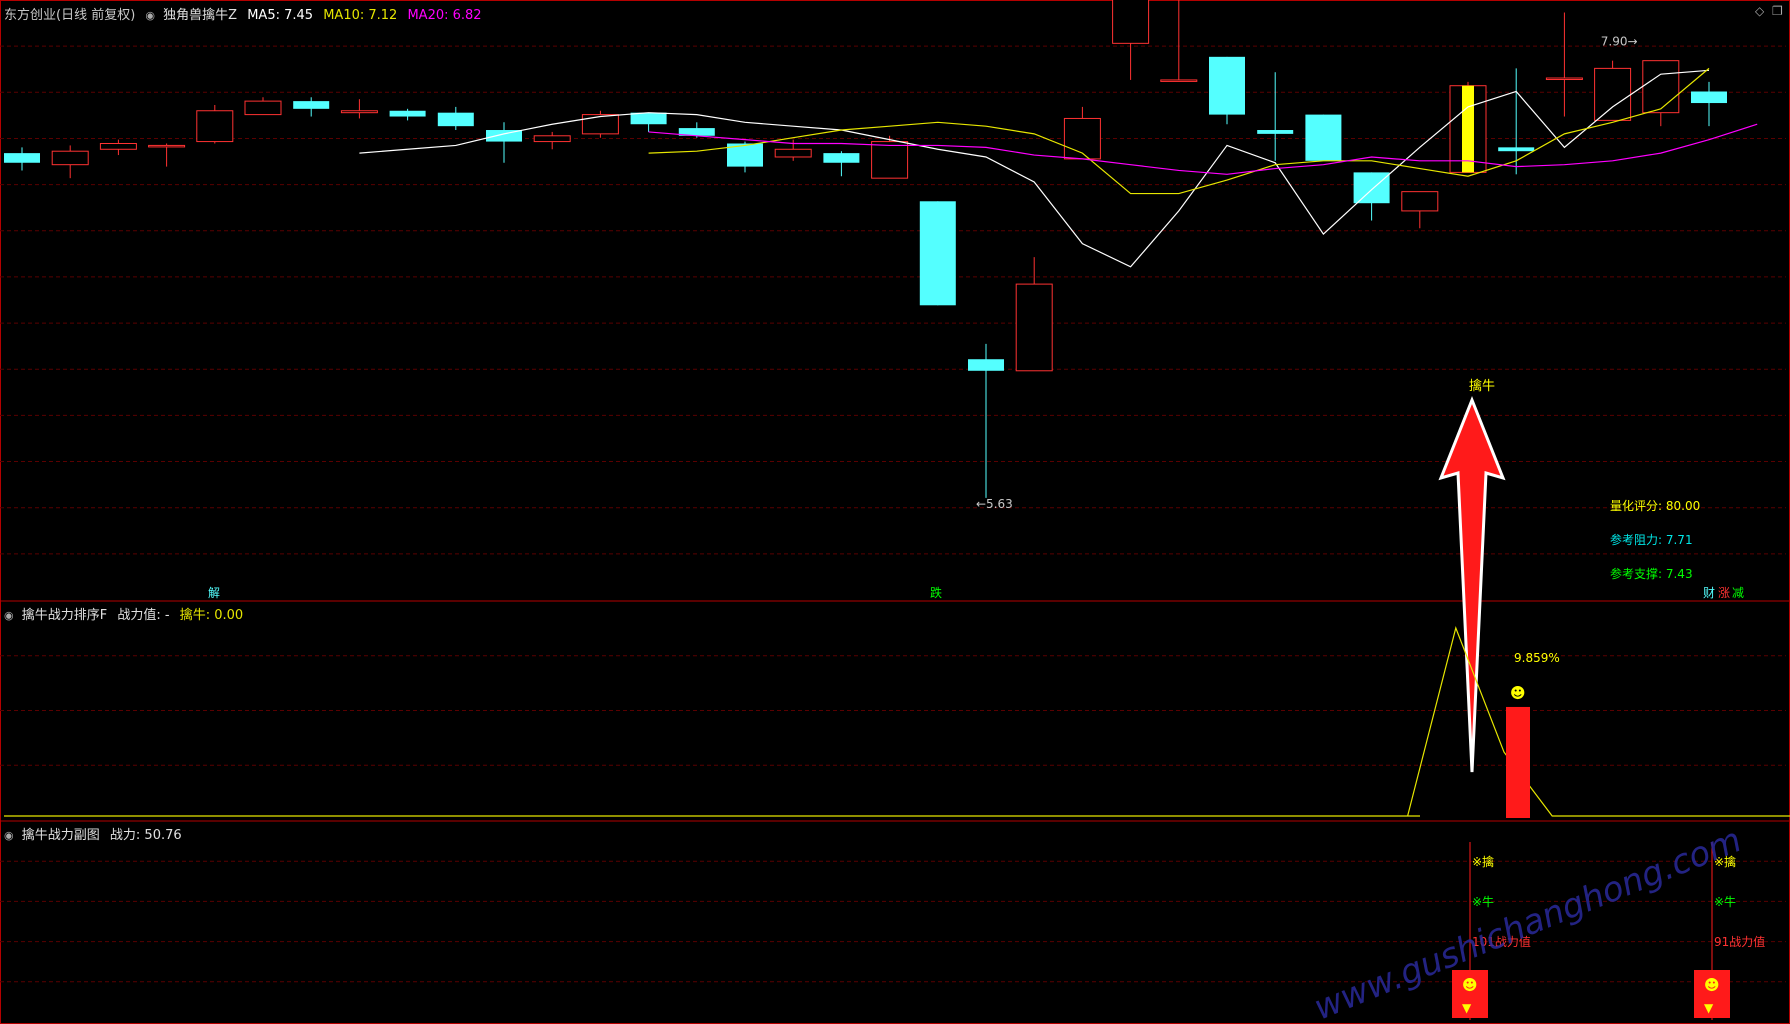 This screenshot has width=1790, height=1024. What do you see at coordinates (1619, 42) in the screenshot?
I see `high-price-label: 7.90→` at bounding box center [1619, 42].